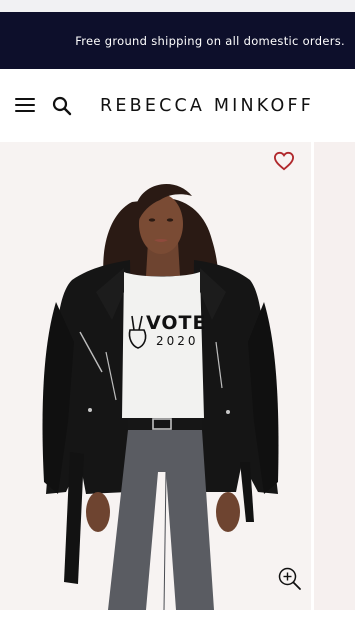  Describe the element at coordinates (177, 341) in the screenshot. I see `shirt-print-year: 2020` at that location.